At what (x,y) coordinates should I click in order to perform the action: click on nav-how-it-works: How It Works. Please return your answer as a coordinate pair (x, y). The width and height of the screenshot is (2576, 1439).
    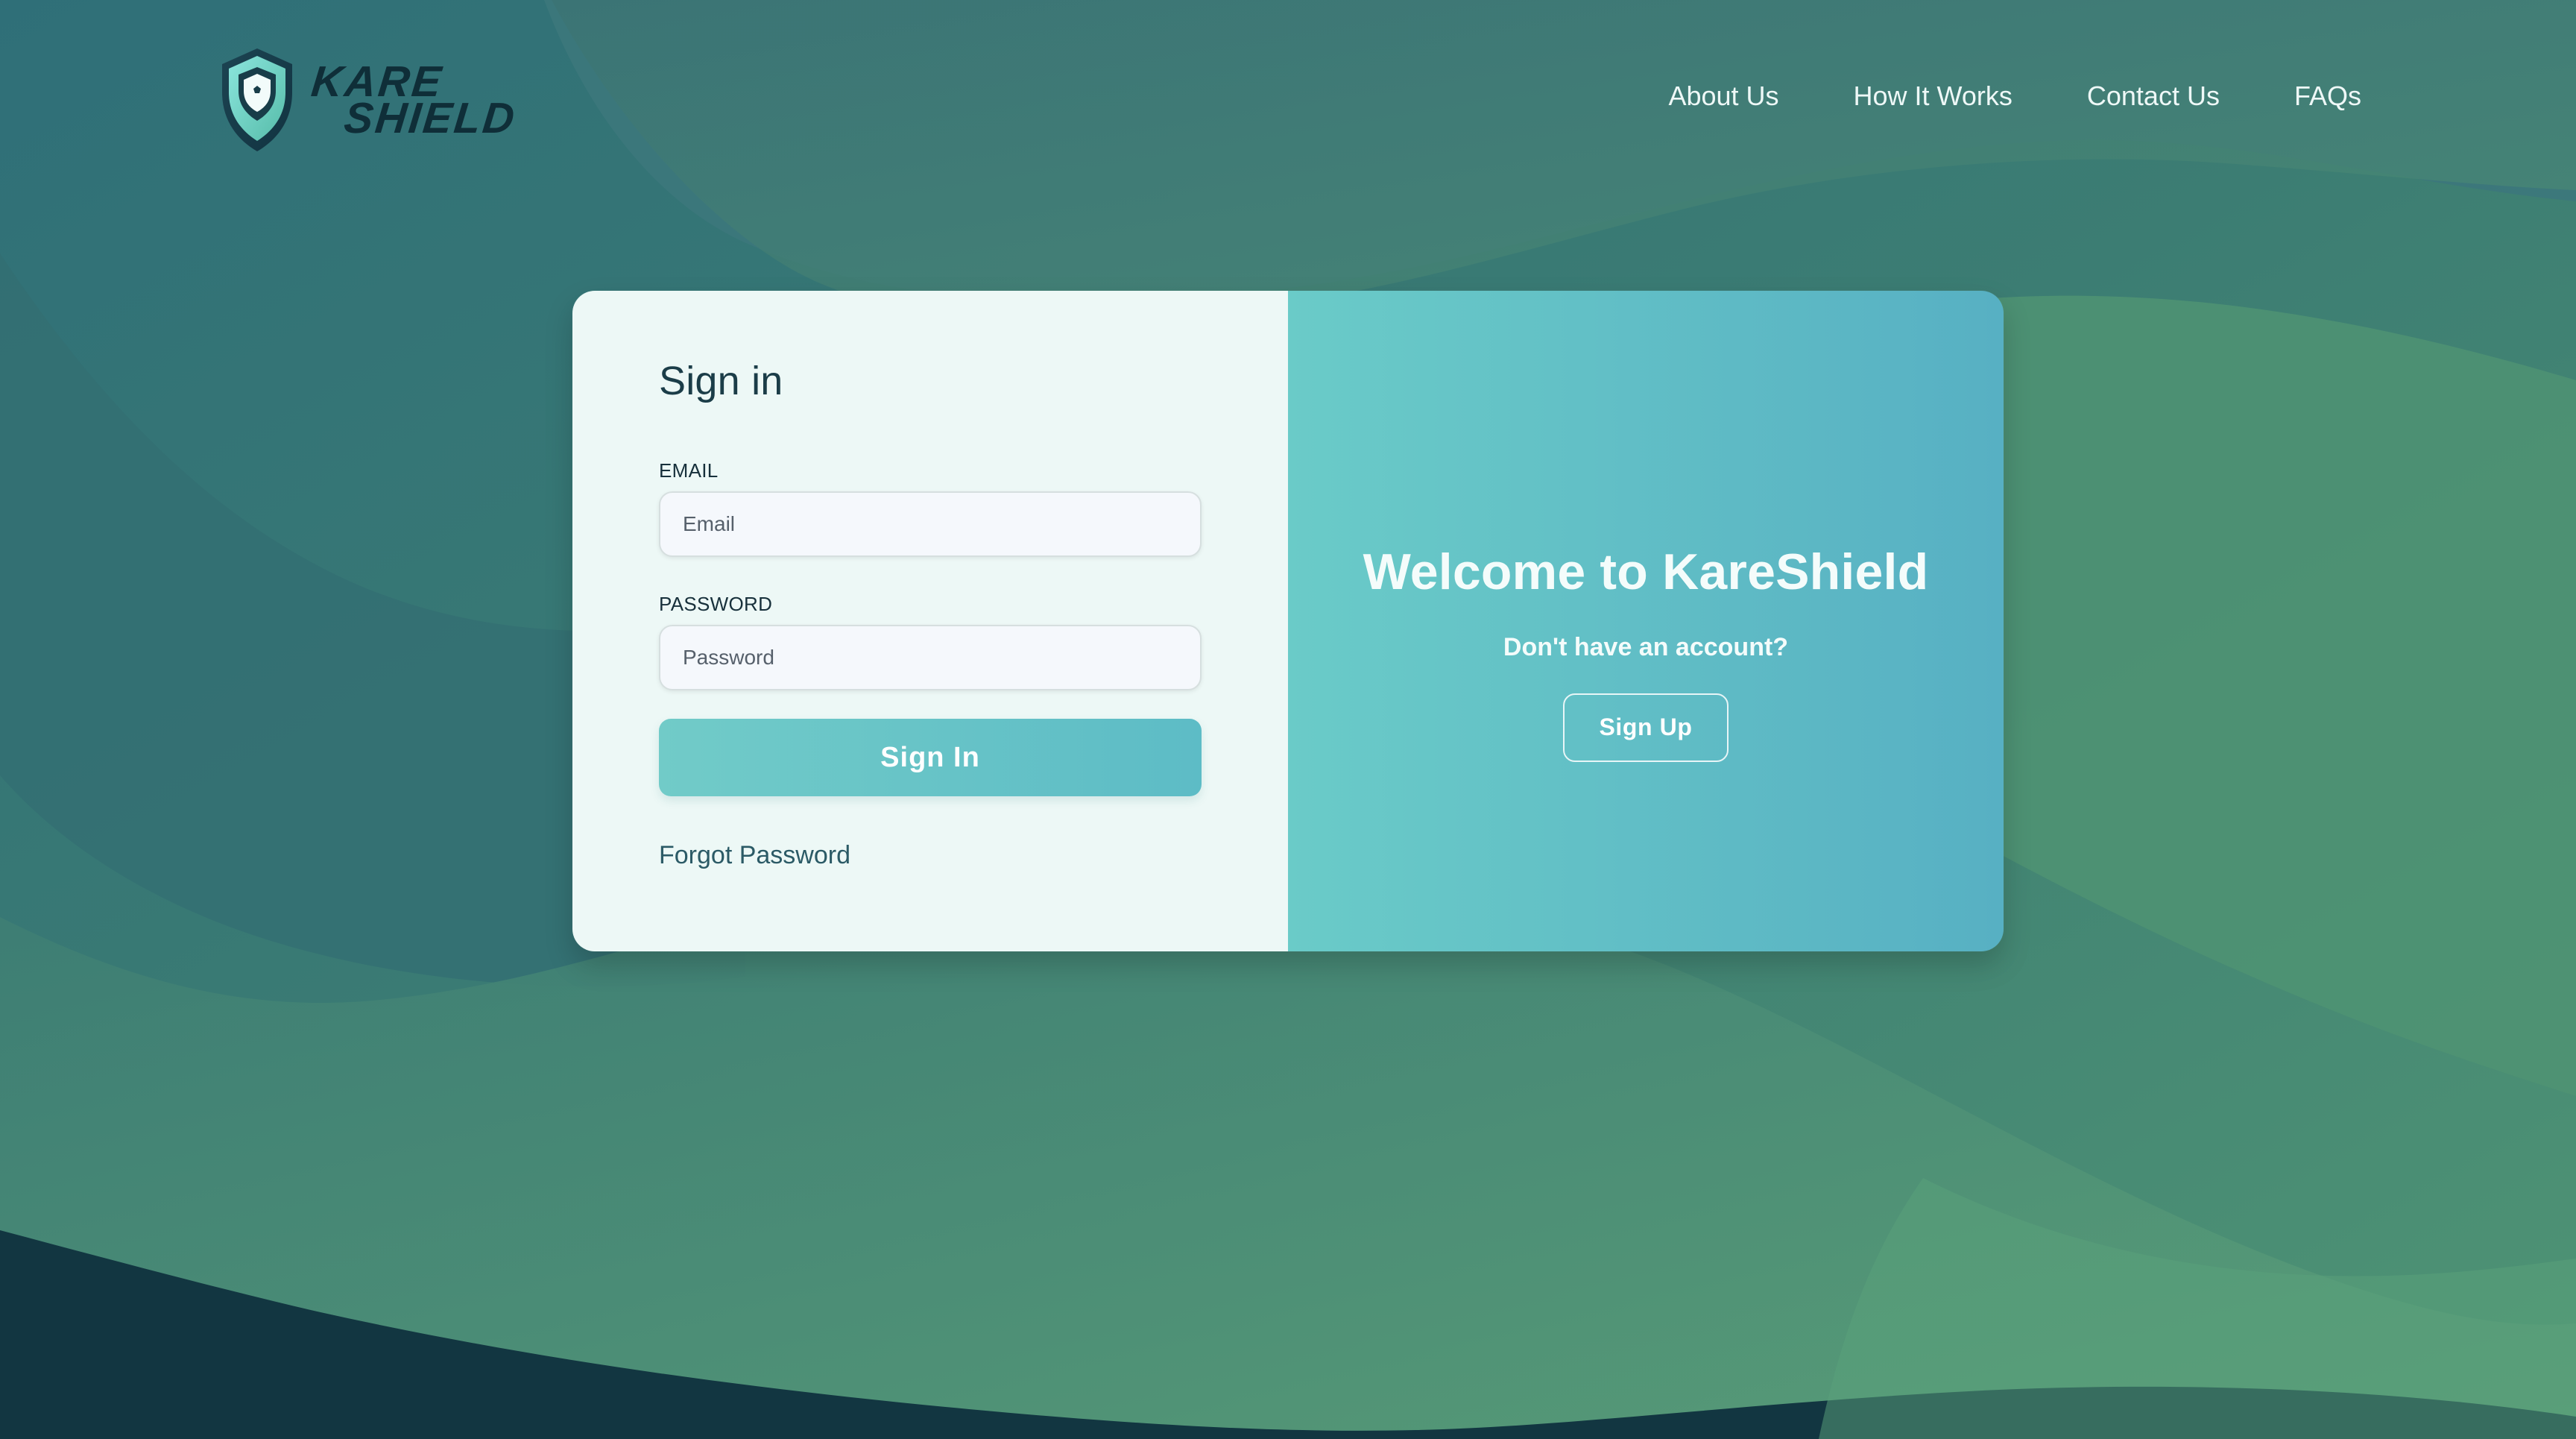
    Looking at the image, I should click on (1933, 96).